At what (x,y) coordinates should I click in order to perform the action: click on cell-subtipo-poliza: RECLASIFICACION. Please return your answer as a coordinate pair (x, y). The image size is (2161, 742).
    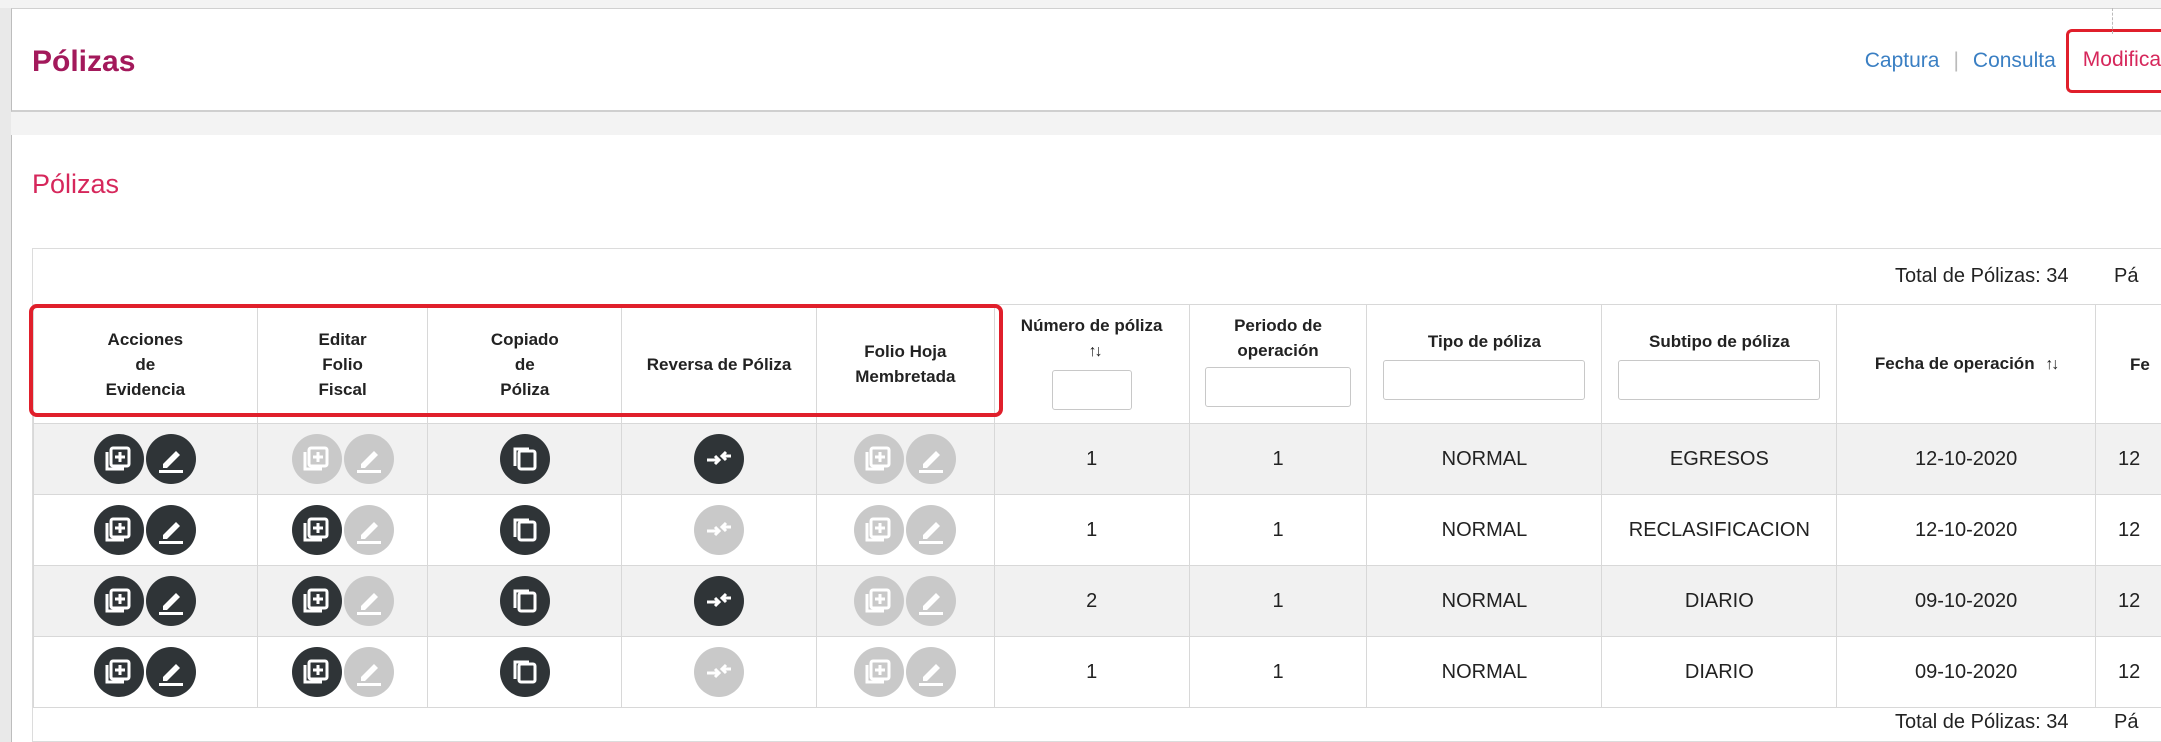
    Looking at the image, I should click on (1719, 530).